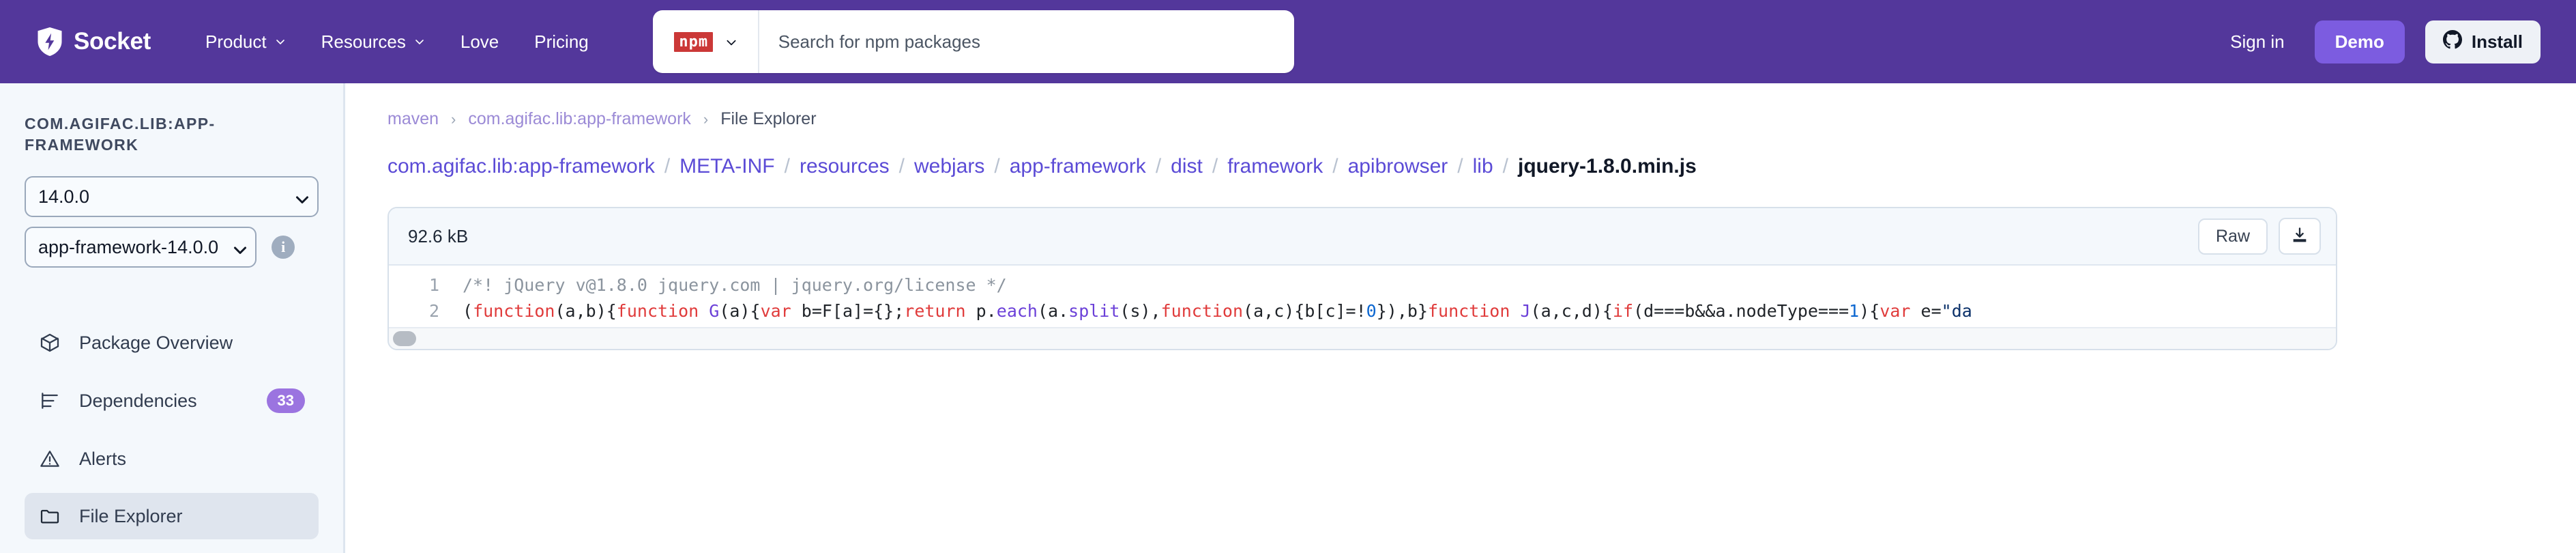 This screenshot has width=2576, height=553. Describe the element at coordinates (1187, 166) in the screenshot. I see `path-segment-dist: dist` at that location.